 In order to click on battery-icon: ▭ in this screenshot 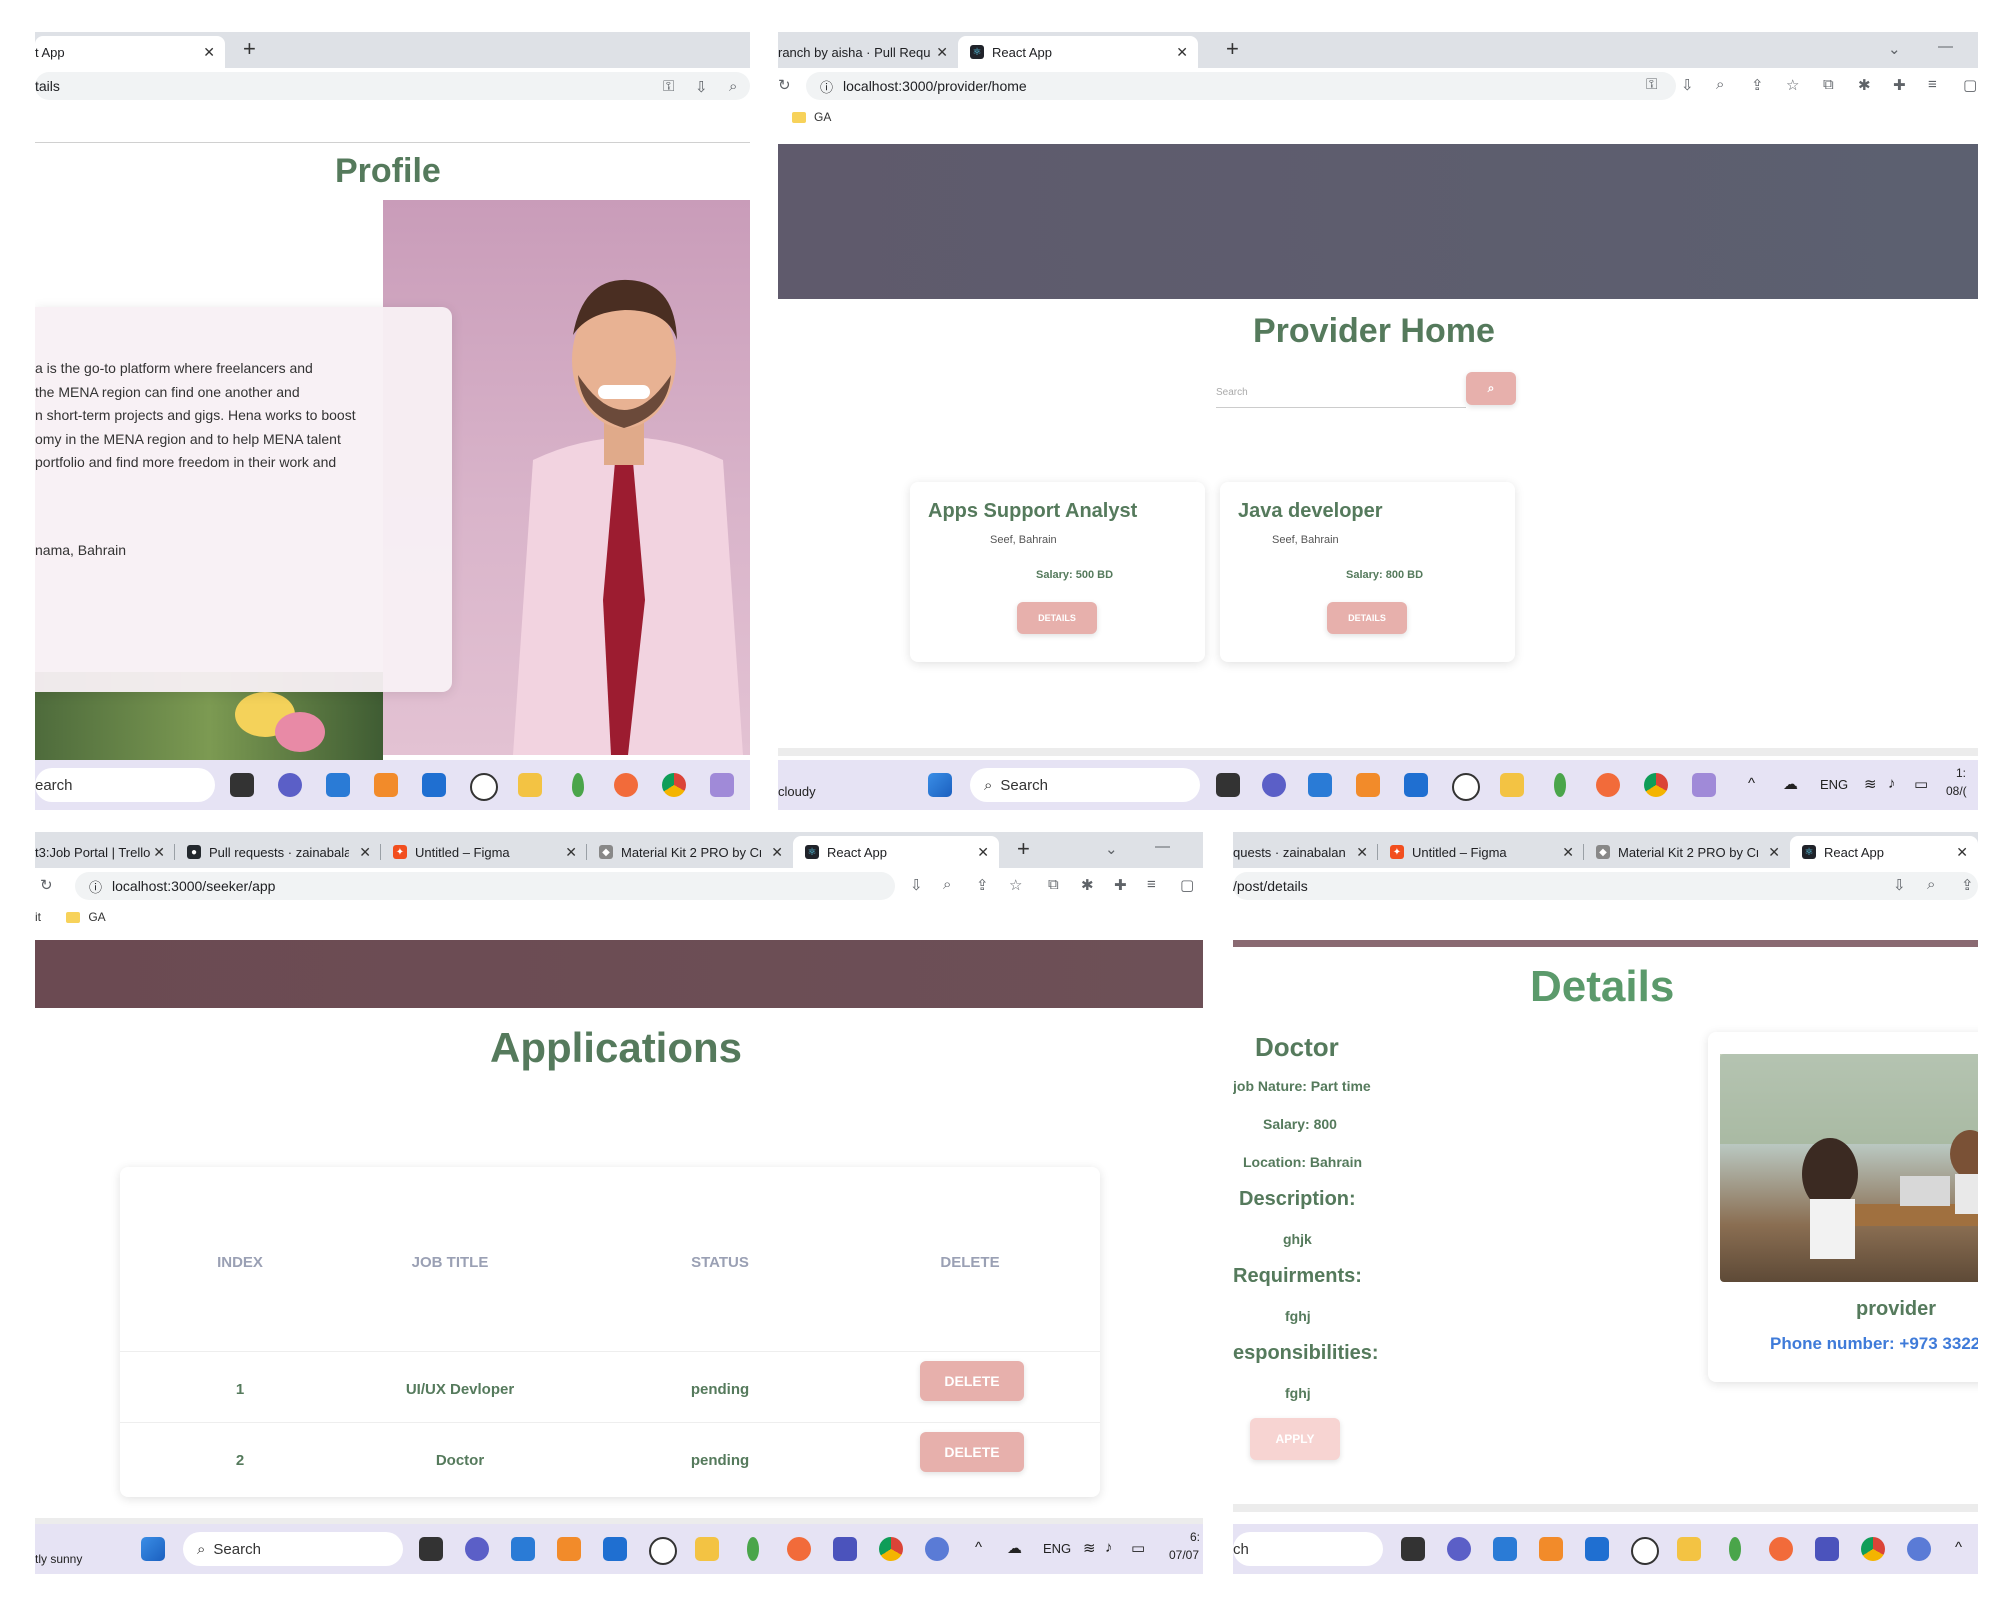, I will do `click(1921, 784)`.